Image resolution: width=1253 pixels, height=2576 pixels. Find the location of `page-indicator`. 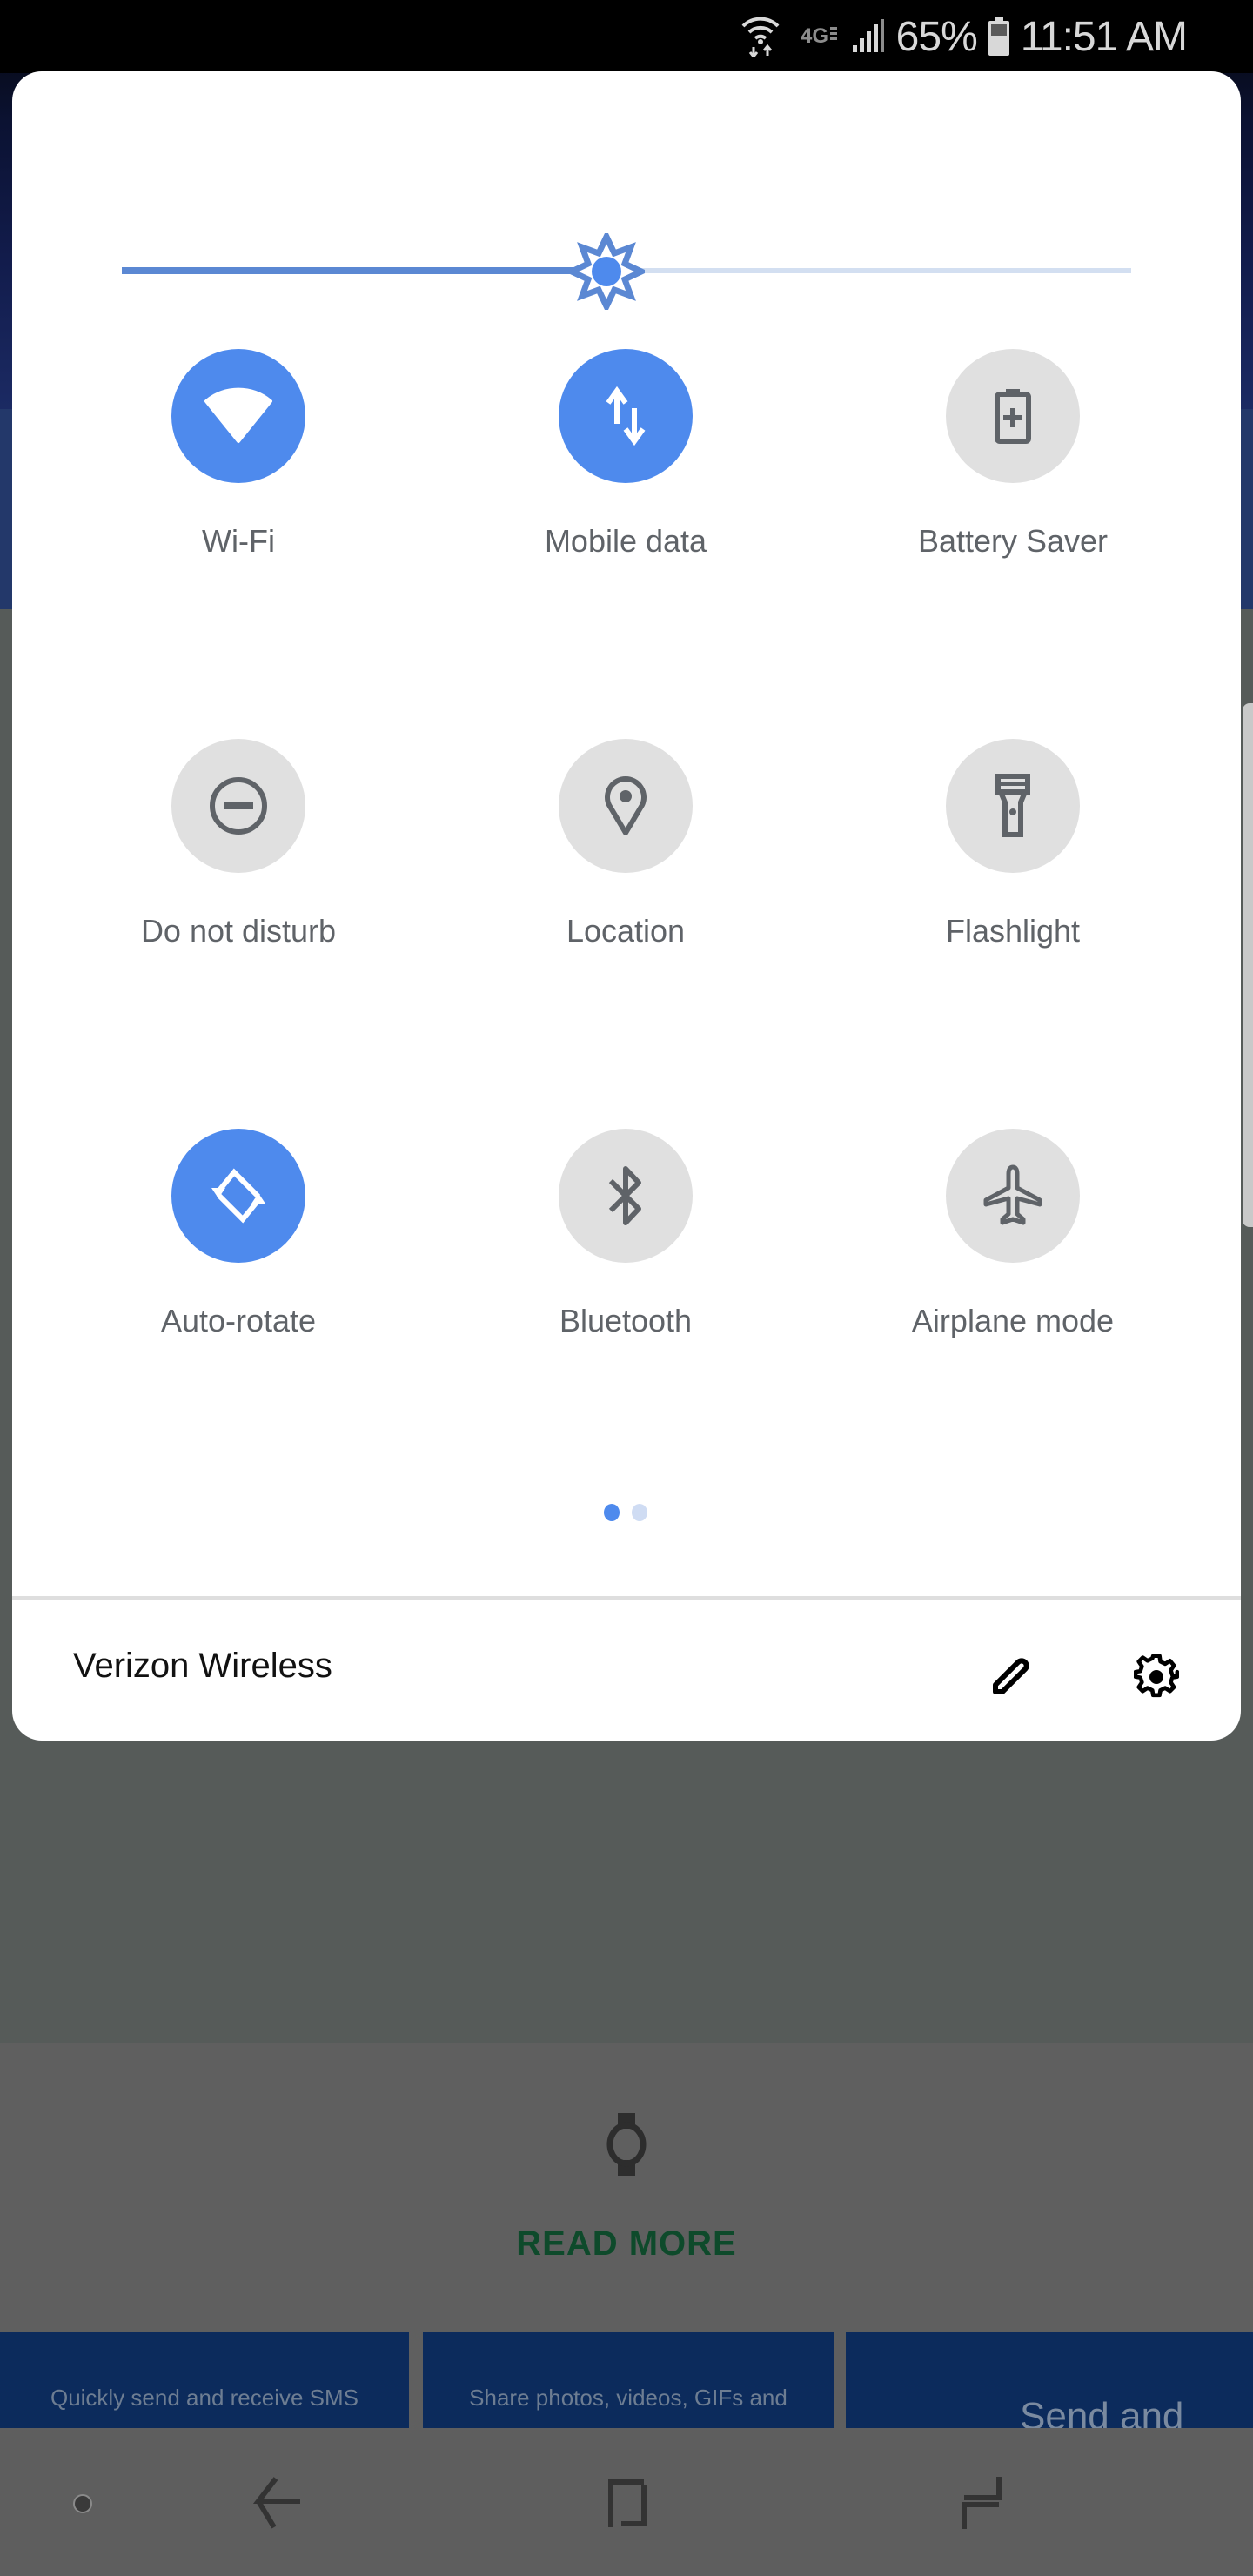

page-indicator is located at coordinates (625, 1512).